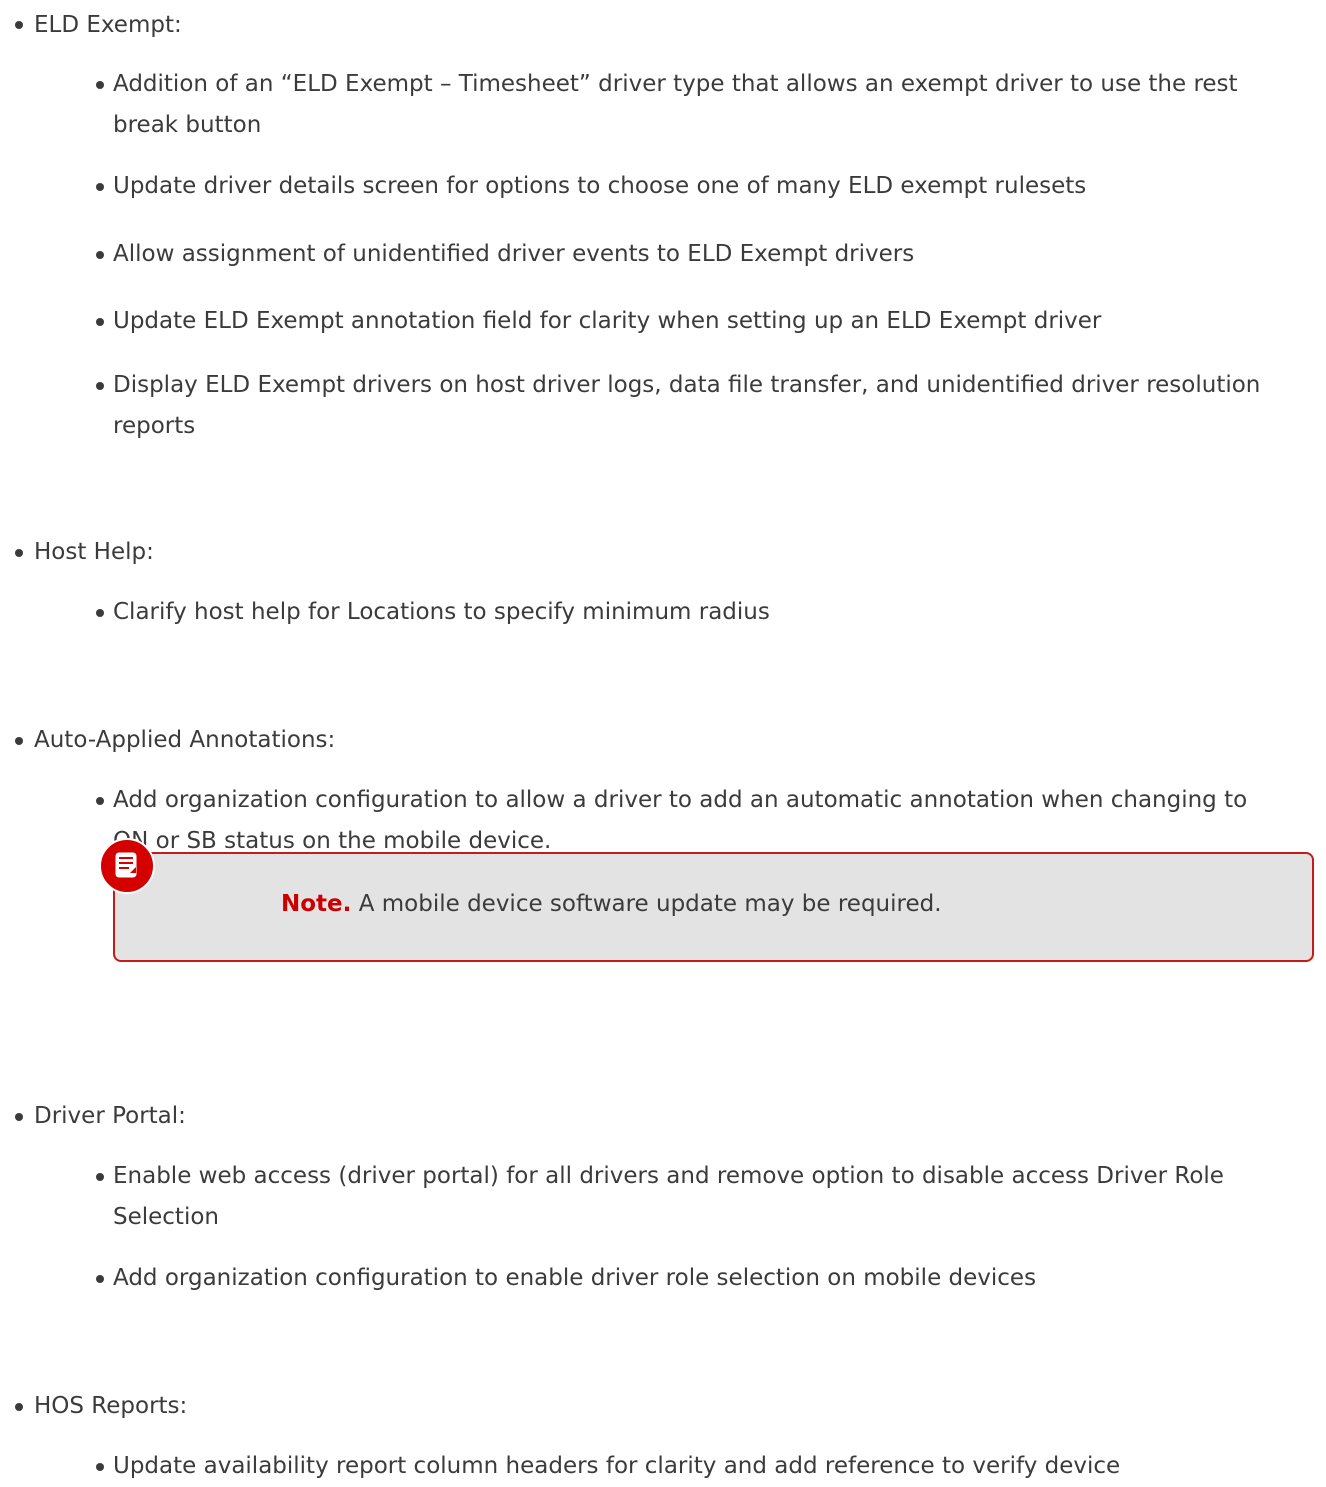  I want to click on section-title: Host Help:, so click(94, 552).